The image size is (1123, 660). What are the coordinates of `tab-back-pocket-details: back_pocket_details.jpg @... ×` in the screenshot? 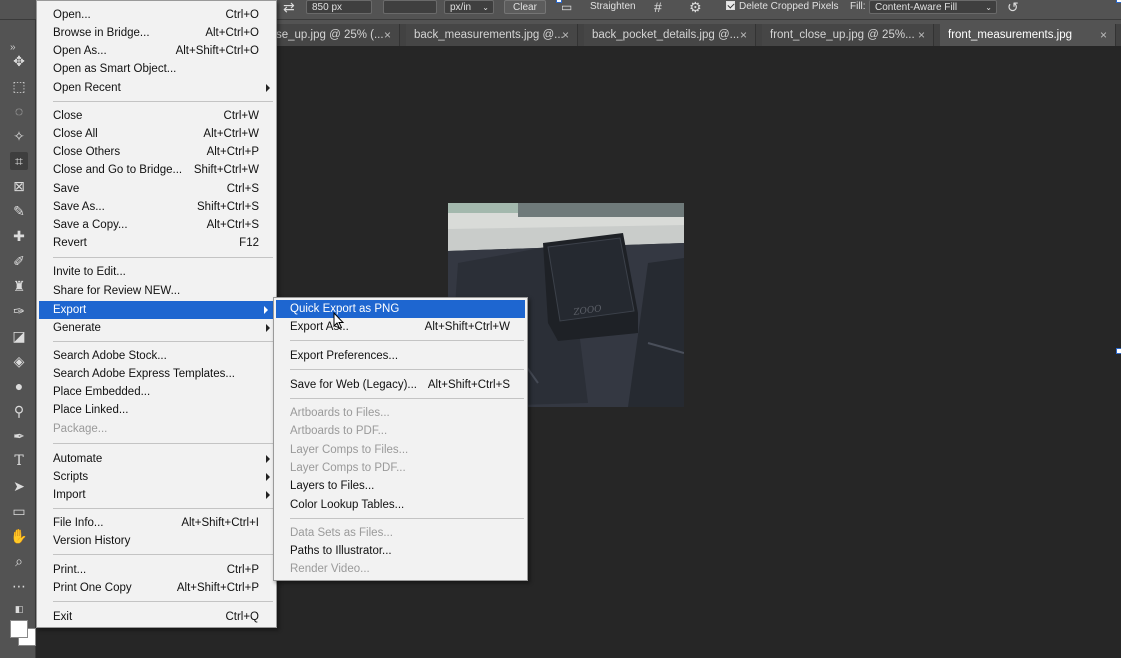 It's located at (670, 35).